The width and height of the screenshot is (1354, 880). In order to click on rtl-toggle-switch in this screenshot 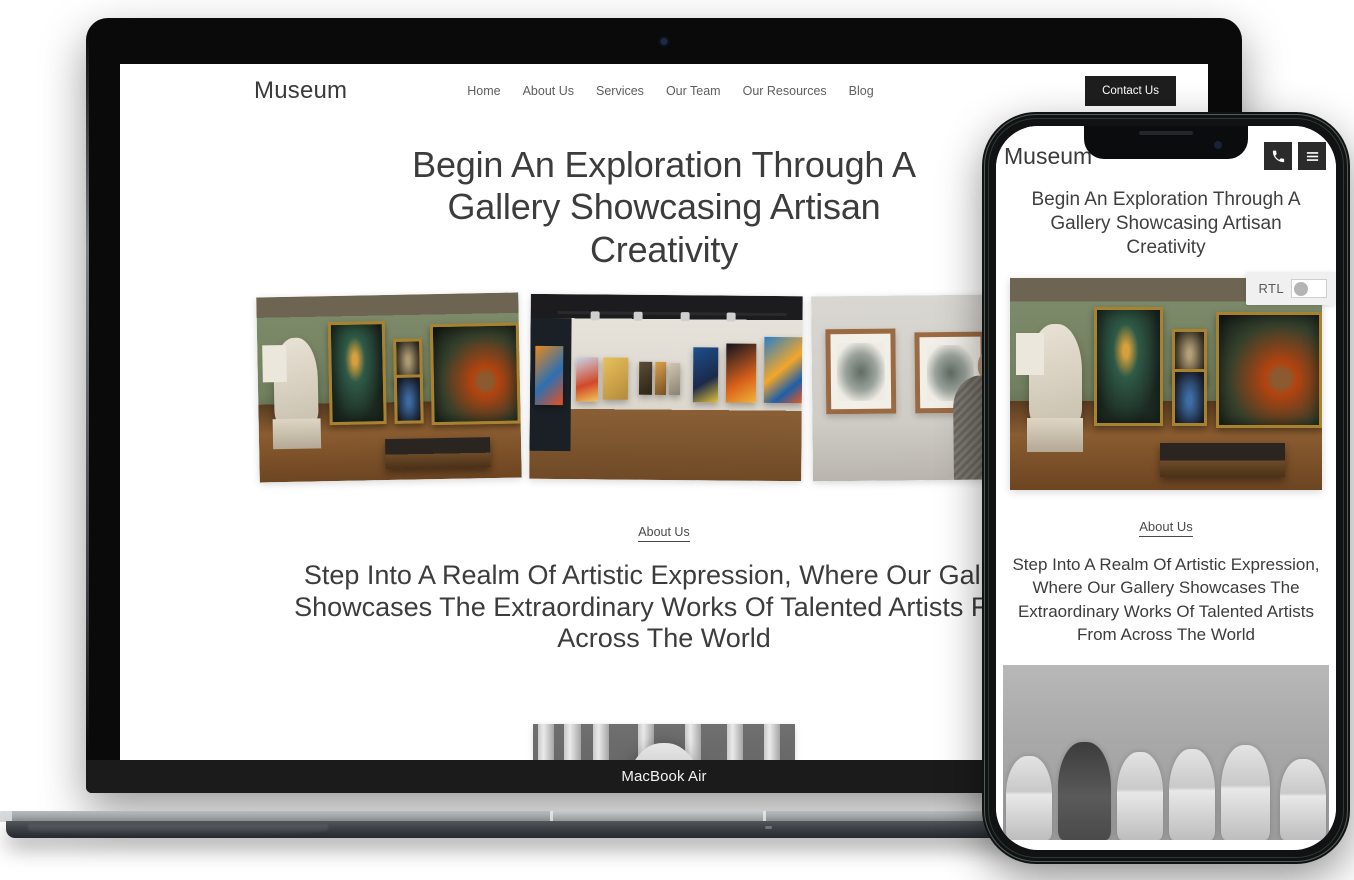, I will do `click(1309, 288)`.